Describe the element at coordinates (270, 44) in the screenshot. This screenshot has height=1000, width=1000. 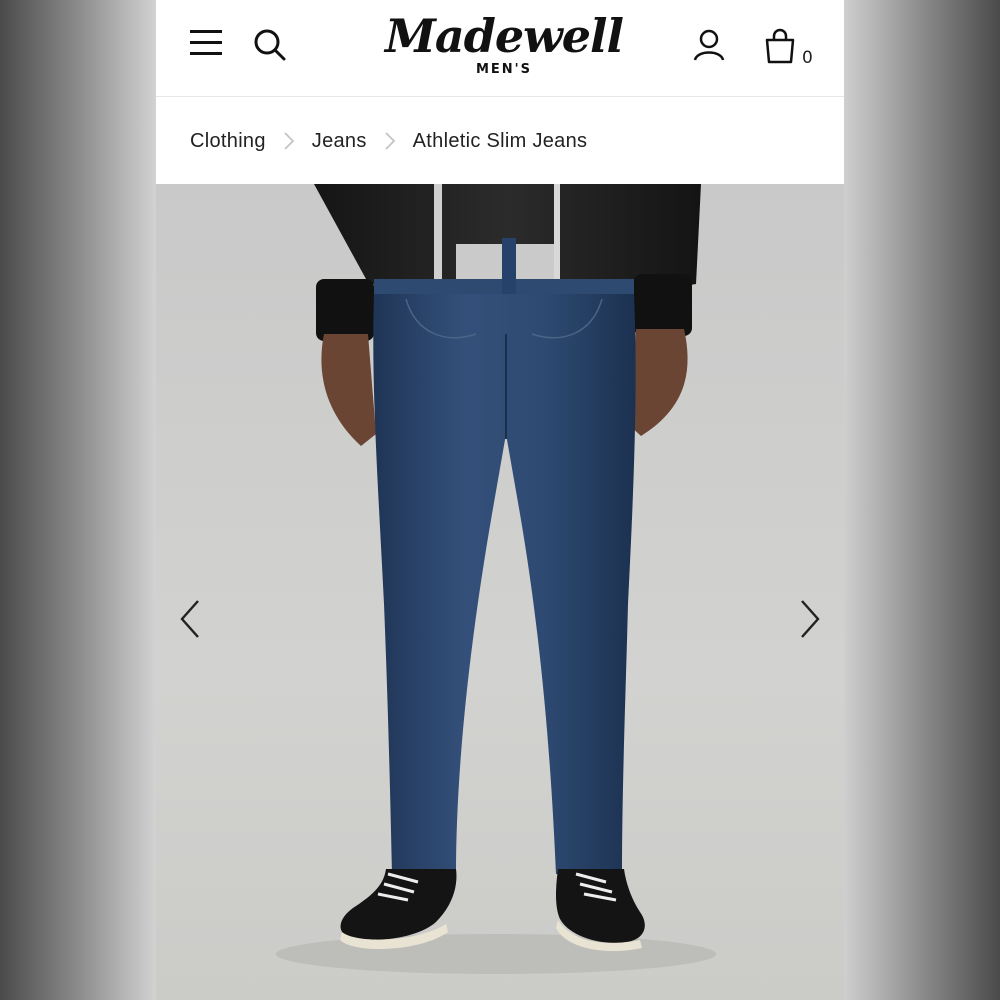
I see `search-icon` at that location.